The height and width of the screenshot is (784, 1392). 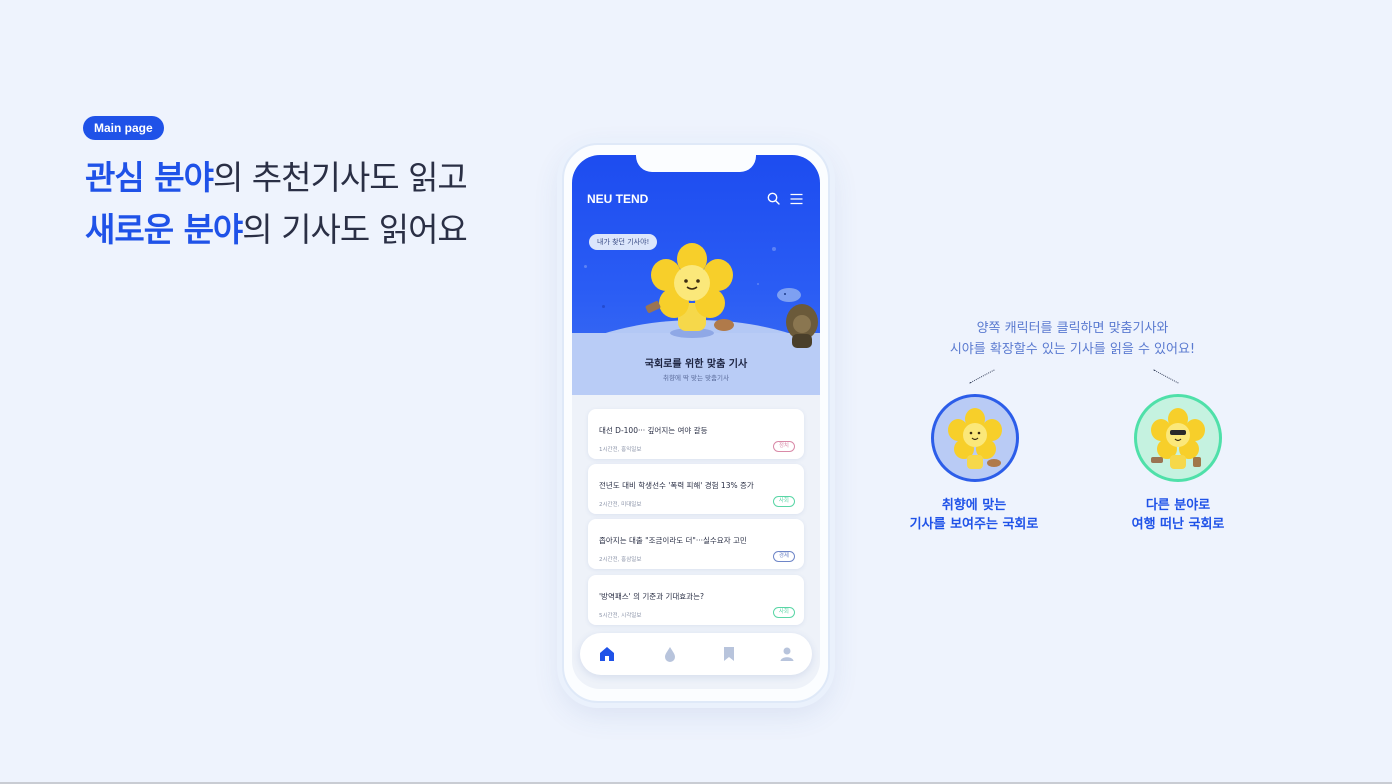 I want to click on app-logo: NEU TEND, so click(x=618, y=199).